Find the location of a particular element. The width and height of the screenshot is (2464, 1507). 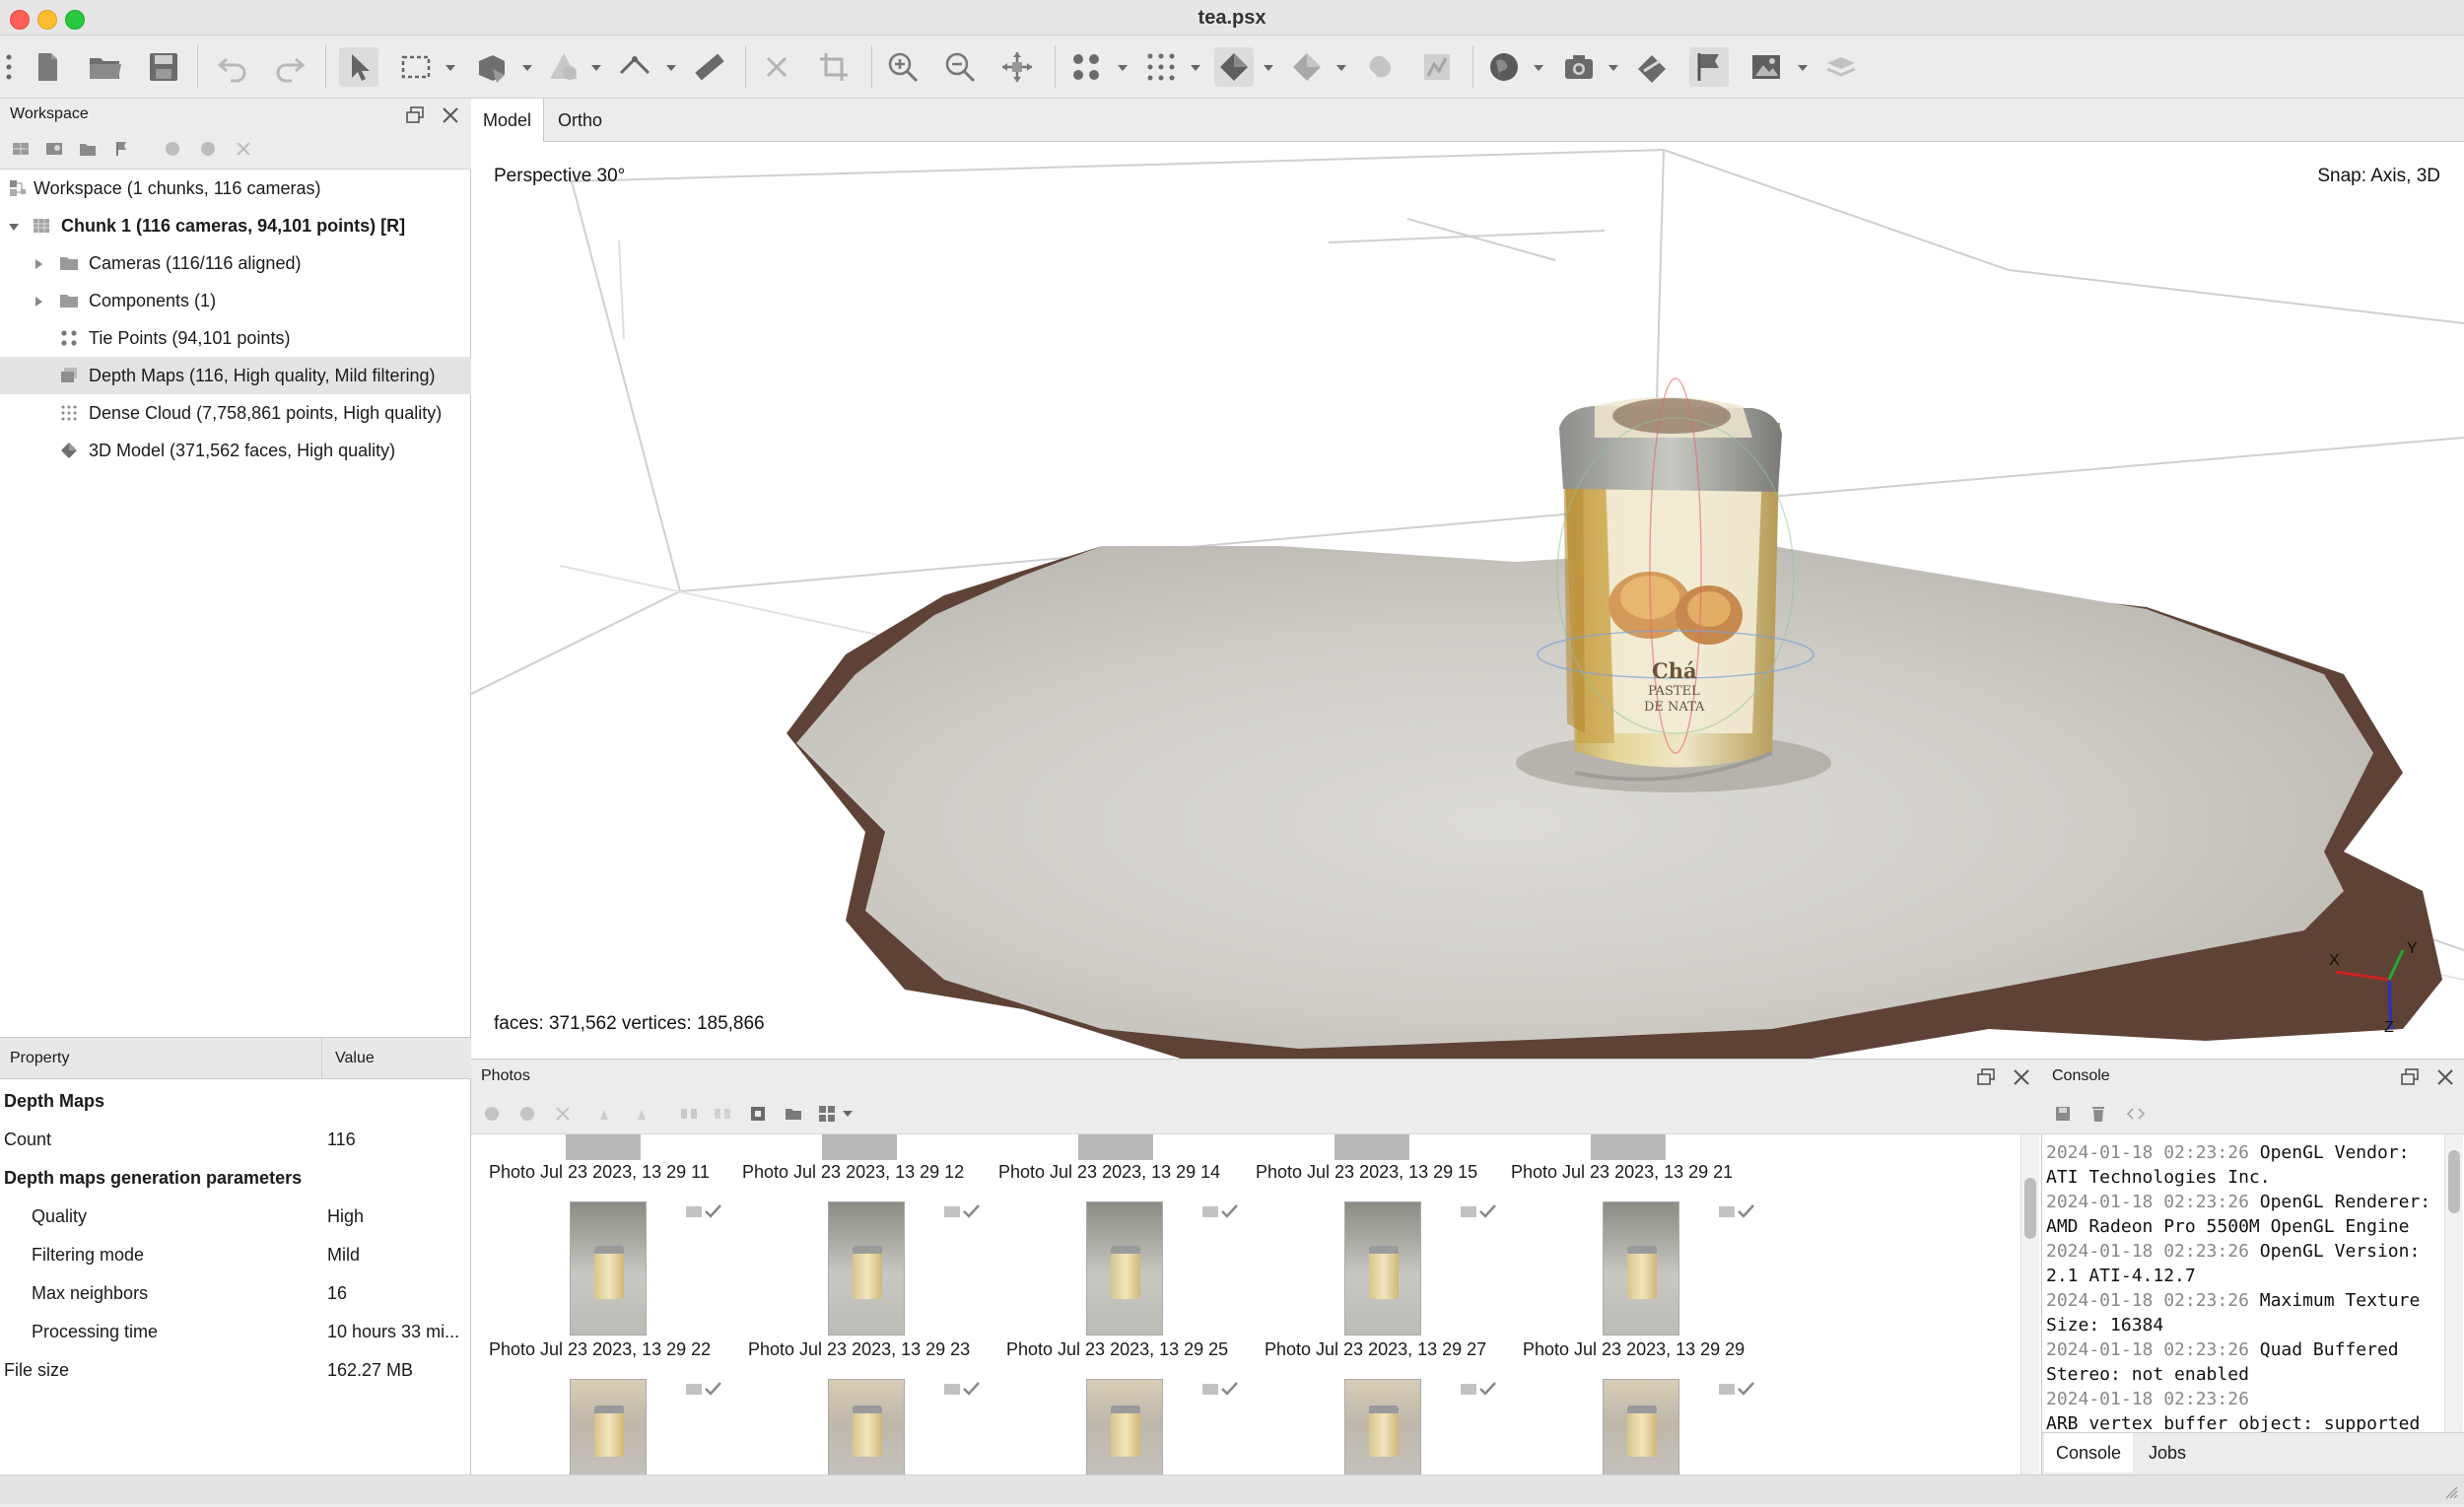

disable-item-icon is located at coordinates (208, 149).